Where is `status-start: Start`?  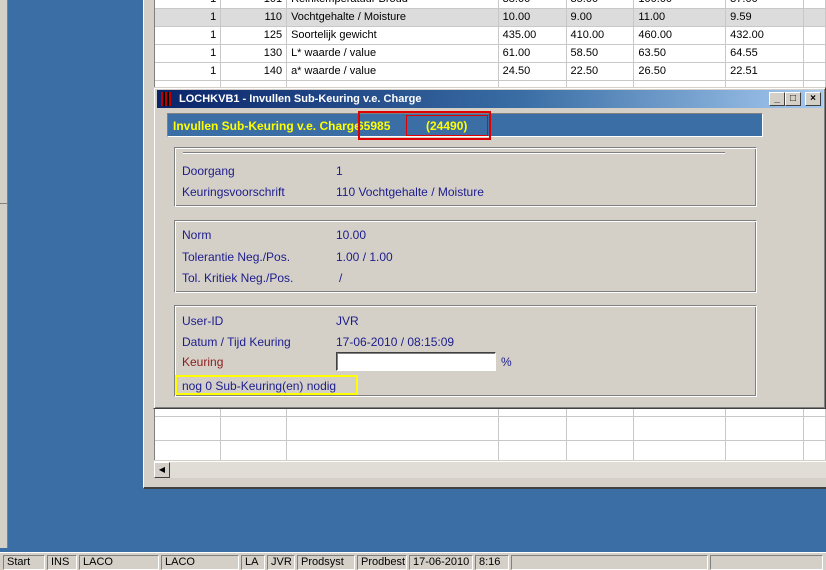
status-start: Start is located at coordinates (24, 562).